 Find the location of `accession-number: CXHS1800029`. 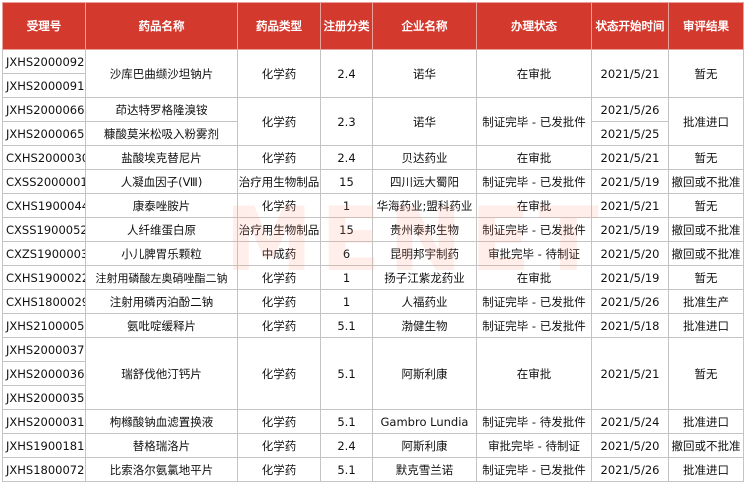

accession-number: CXHS1800029 is located at coordinates (44, 301).